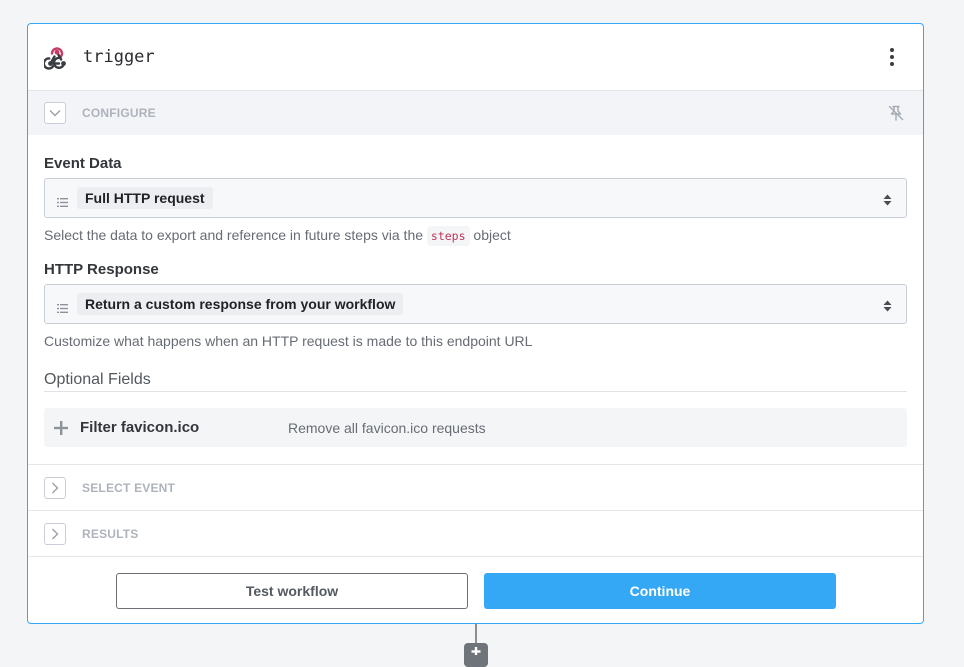  Describe the element at coordinates (475, 112) in the screenshot. I see `configure-section-toggle: CONFIGURE` at that location.